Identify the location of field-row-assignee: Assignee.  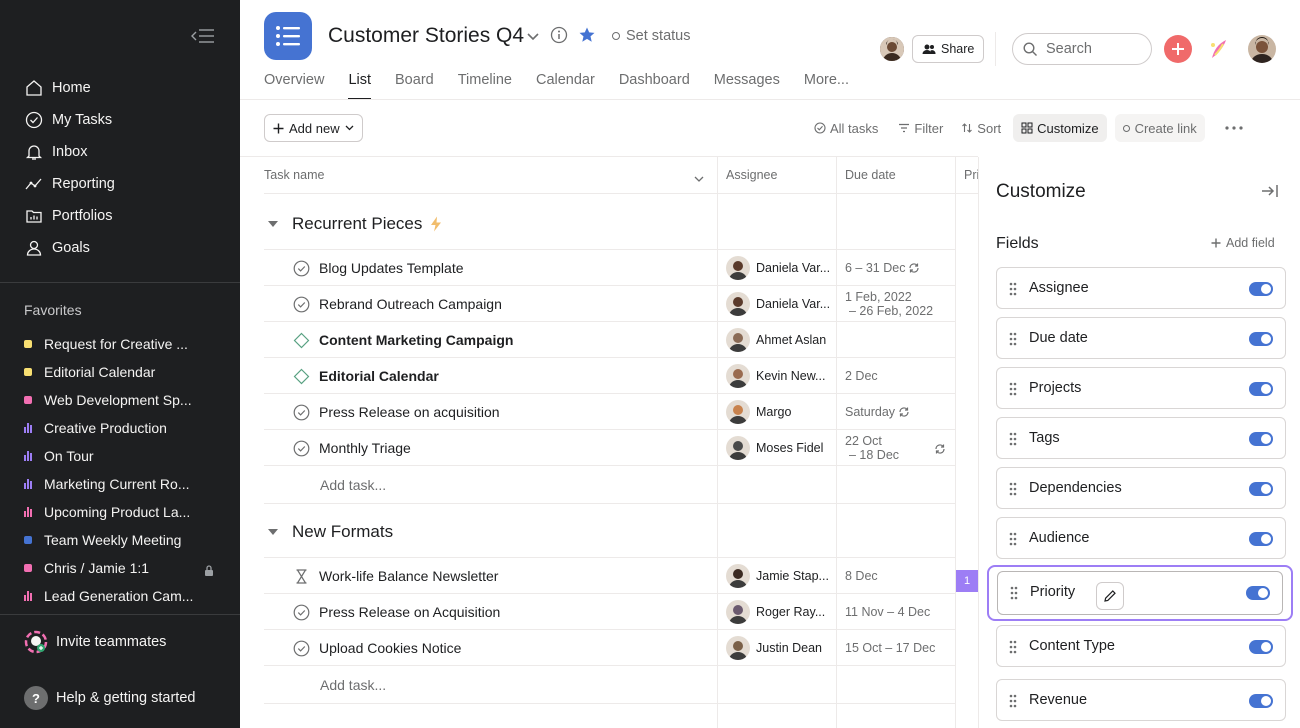
(1141, 288).